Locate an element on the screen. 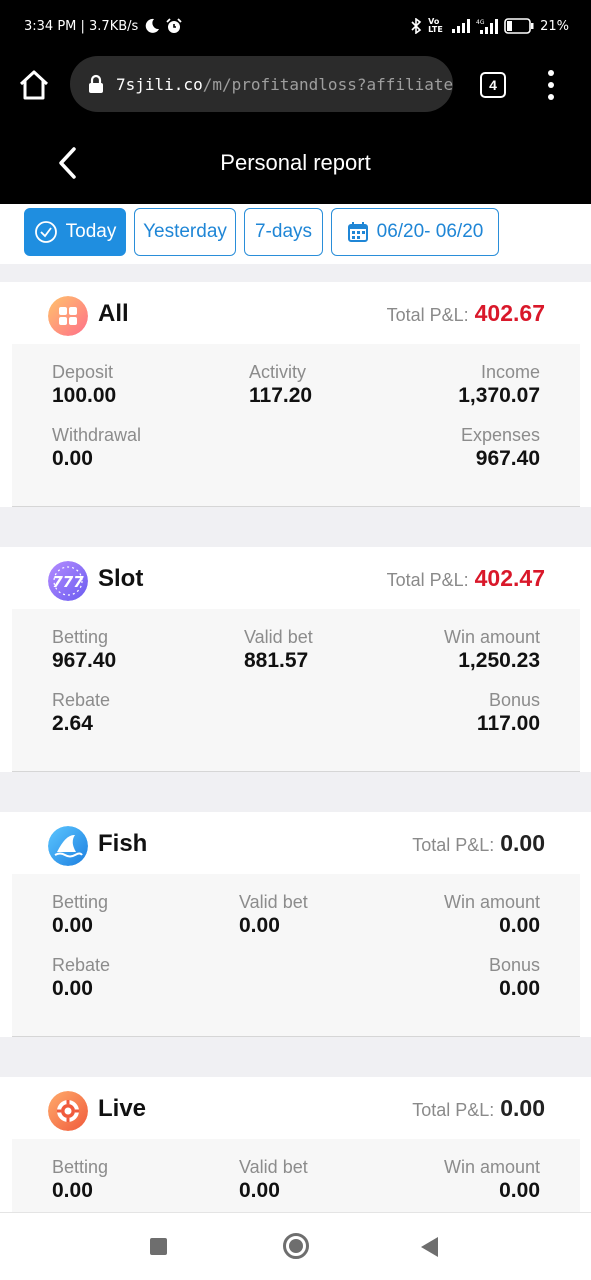 Image resolution: width=591 pixels, height=1280 pixels. check-circle-icon is located at coordinates (45, 232).